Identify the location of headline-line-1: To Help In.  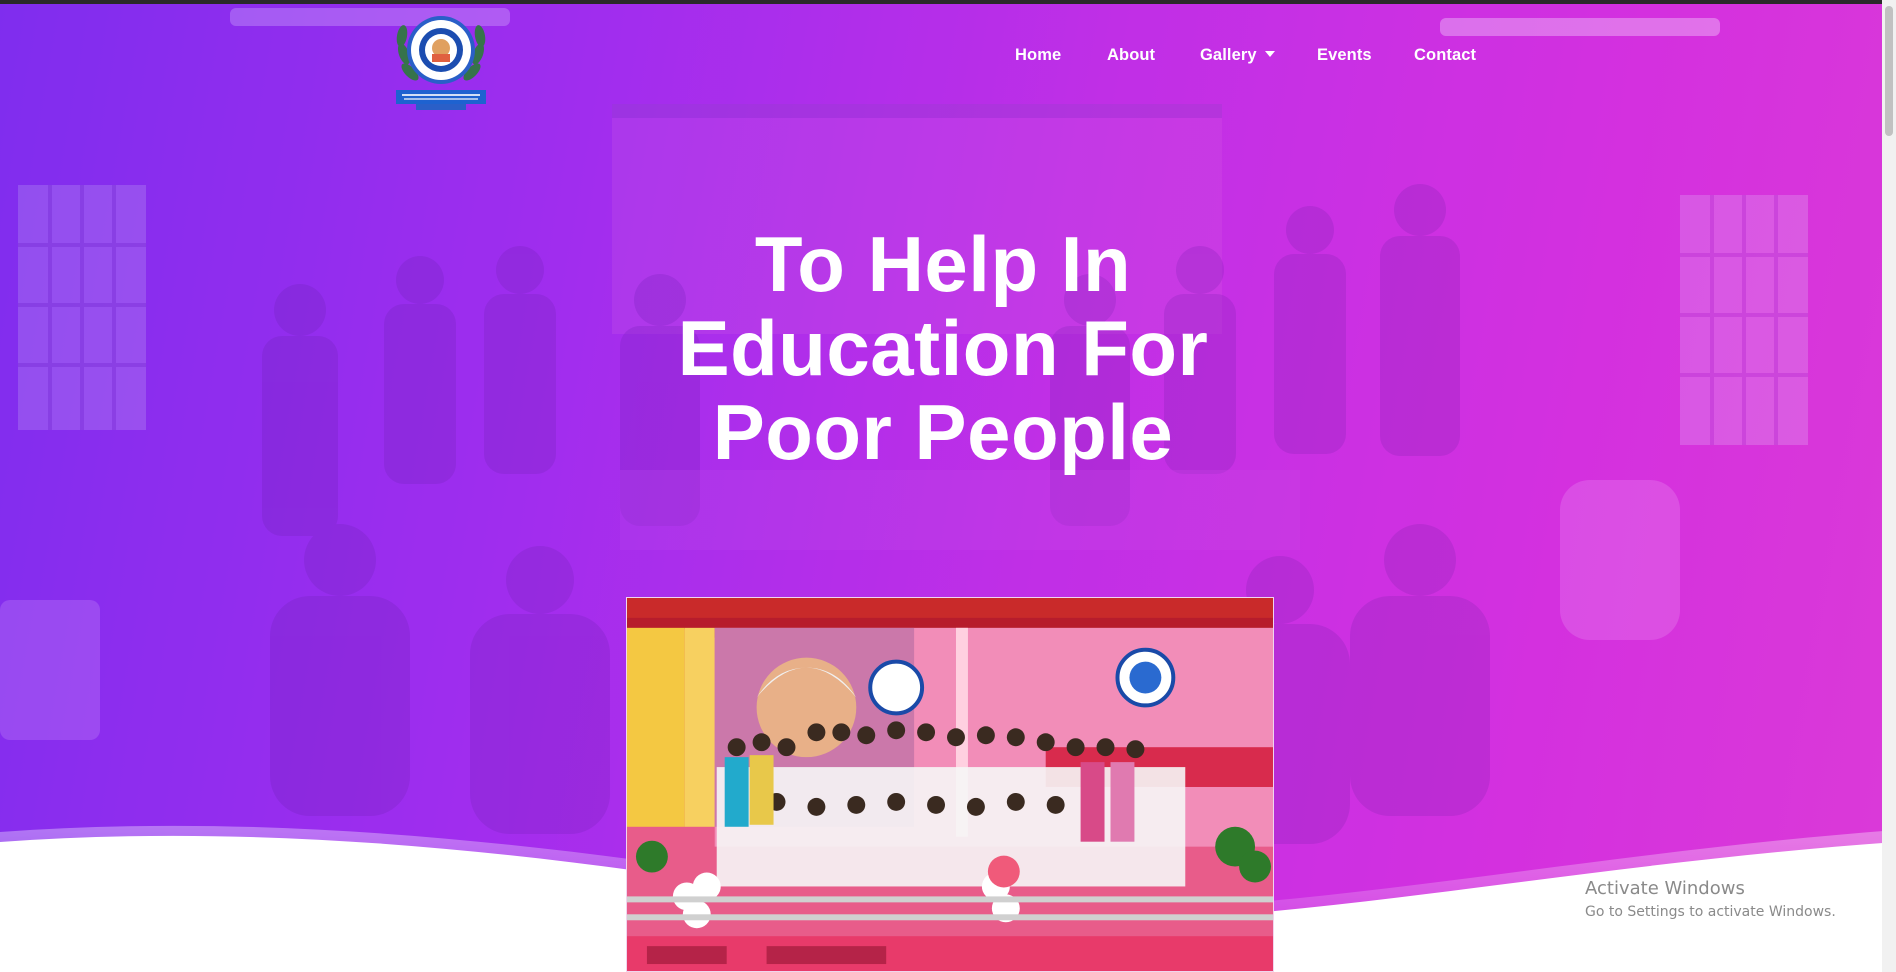
(943, 264).